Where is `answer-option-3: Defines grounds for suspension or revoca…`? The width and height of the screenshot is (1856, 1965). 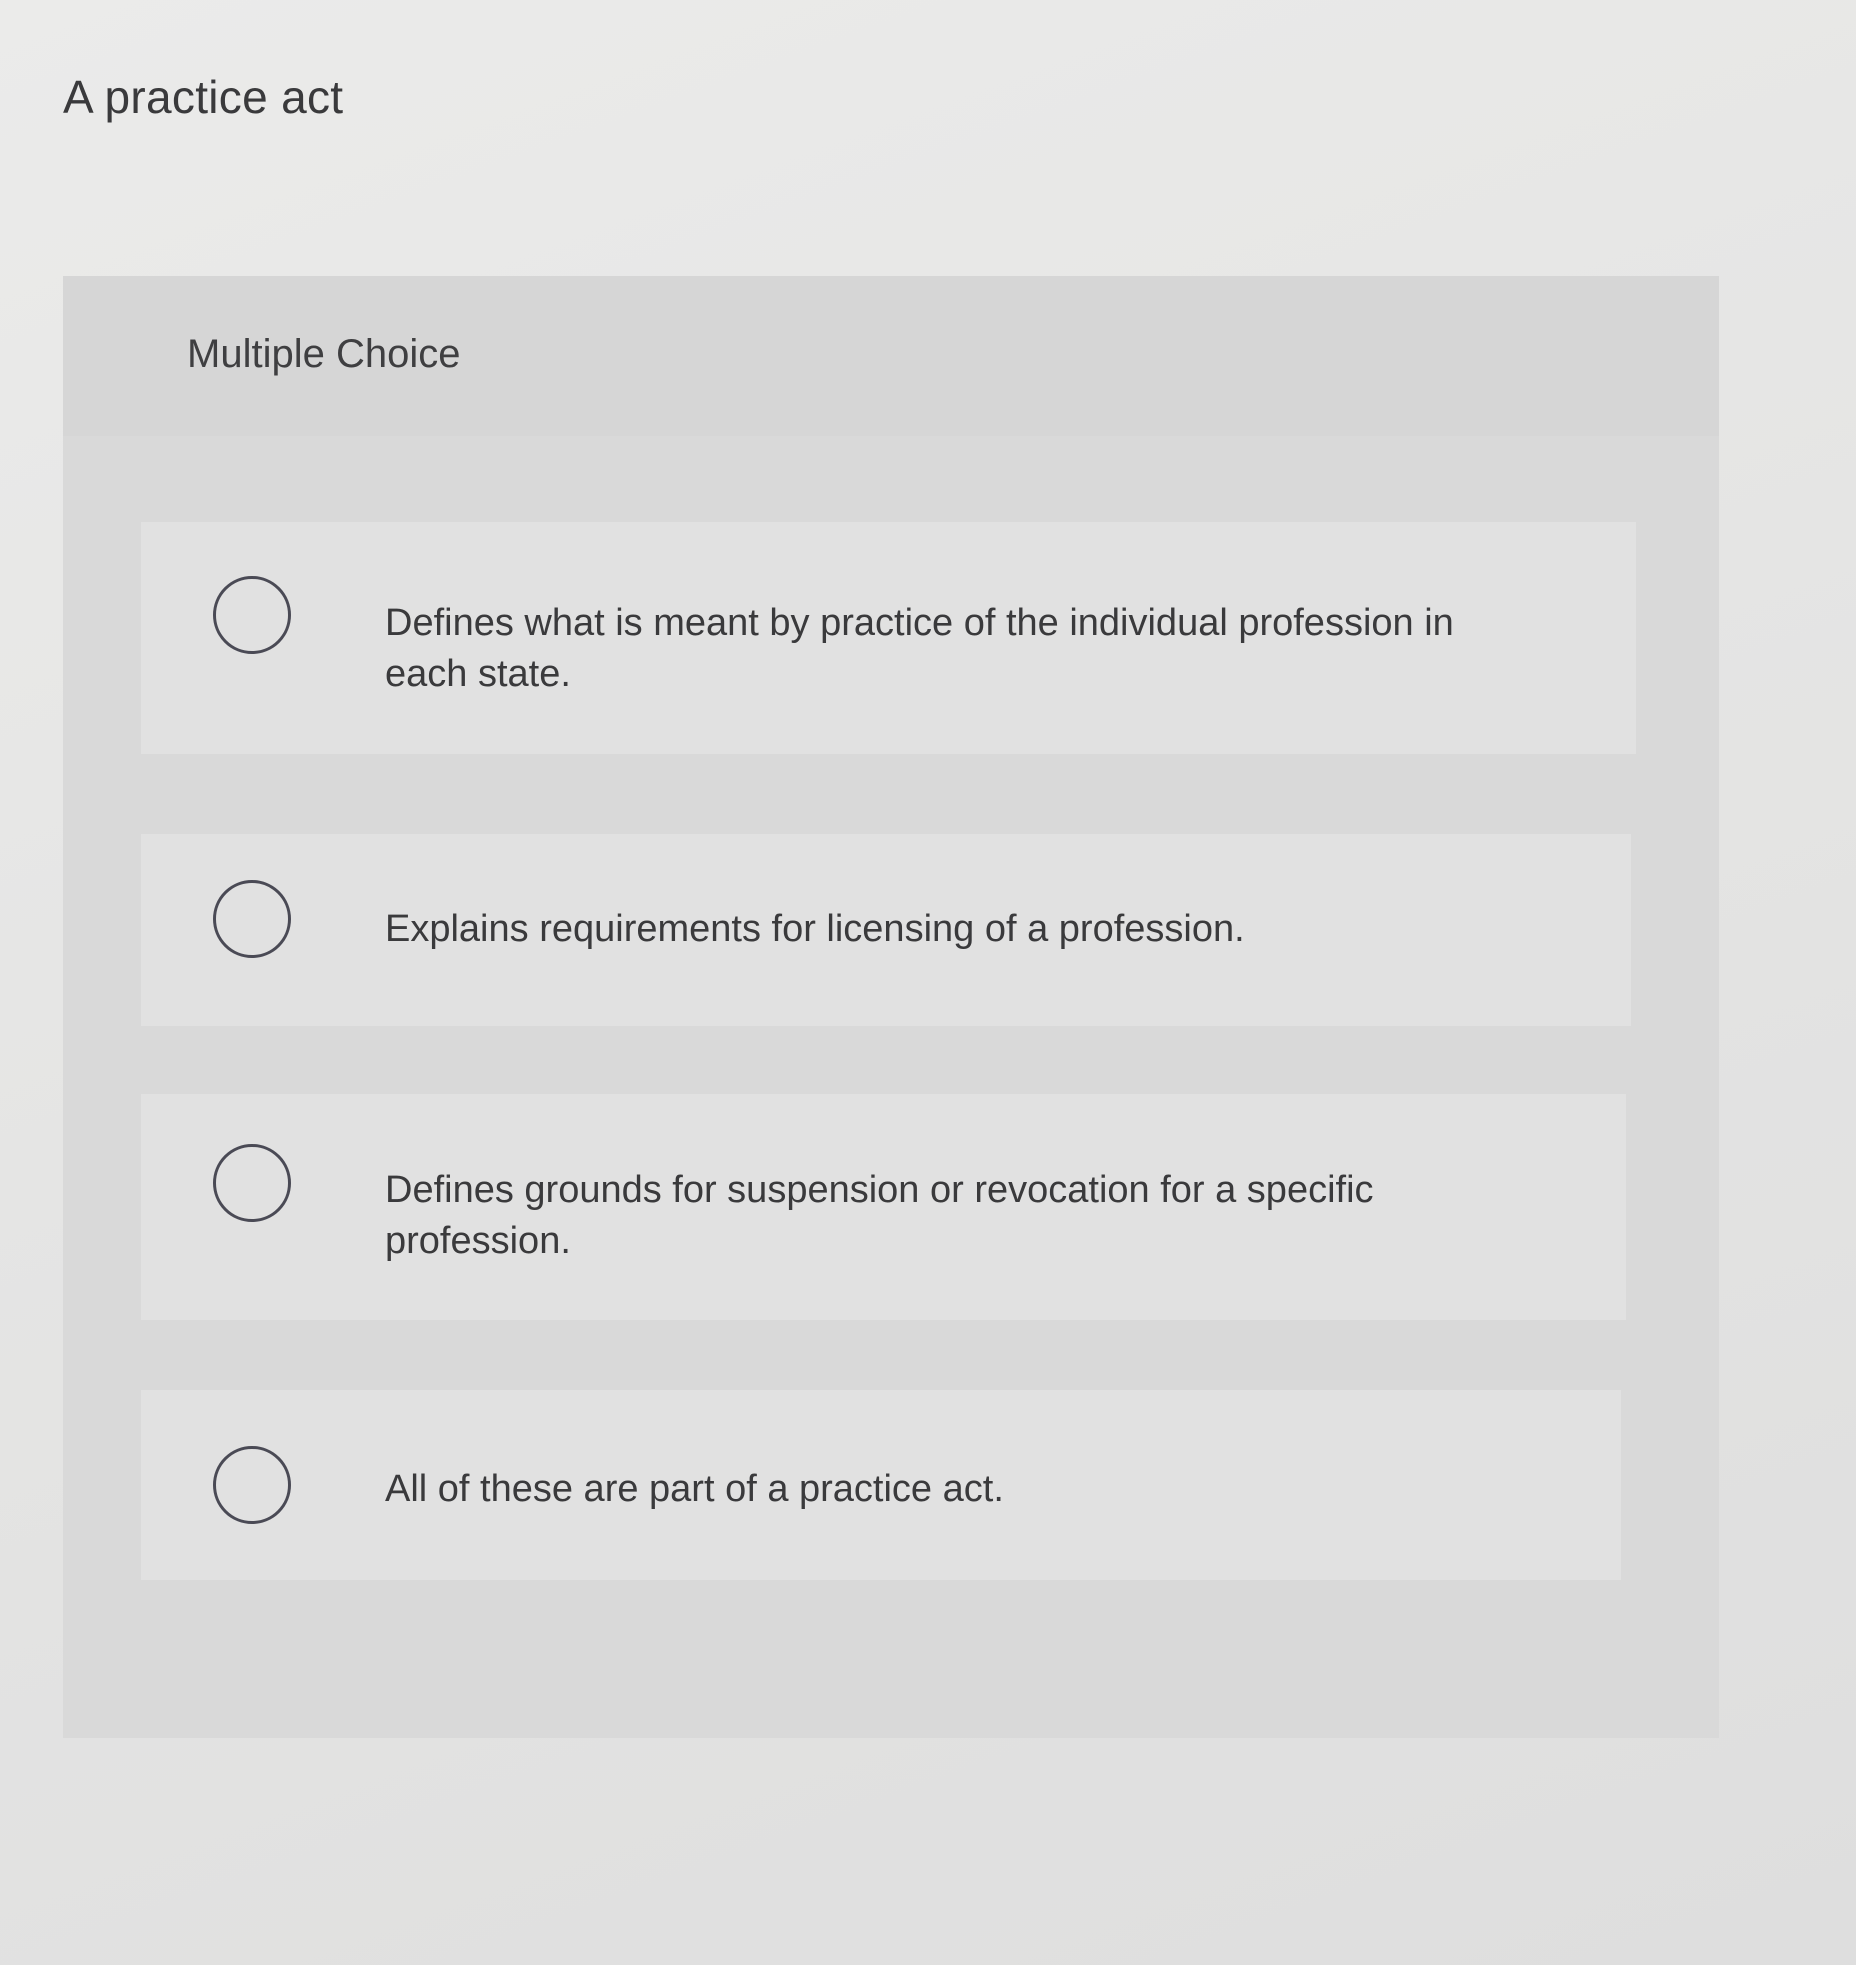 answer-option-3: Defines grounds for suspension or revoca… is located at coordinates (883, 1207).